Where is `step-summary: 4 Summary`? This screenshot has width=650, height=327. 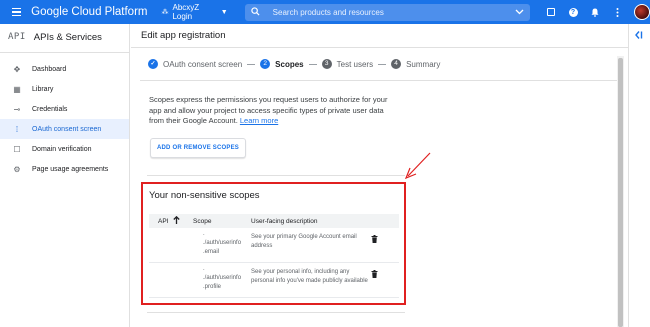
step-summary: 4 Summary is located at coordinates (415, 64).